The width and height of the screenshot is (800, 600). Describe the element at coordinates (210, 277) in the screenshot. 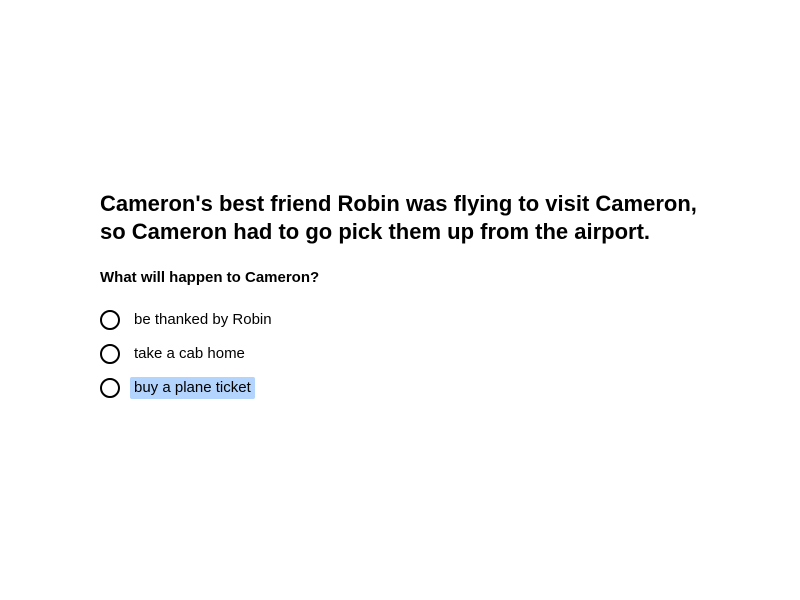

I see `question-text: What will happen to Cameron?` at that location.